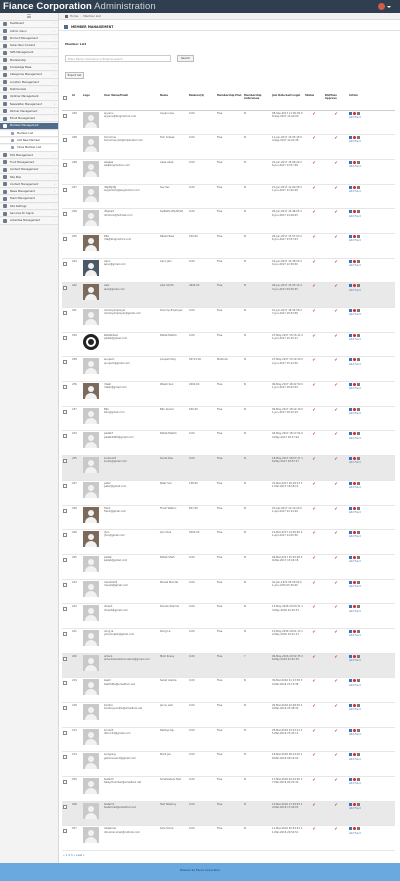  I want to click on sidebar-item-partner-management: Partner Management ›, so click(29, 112).